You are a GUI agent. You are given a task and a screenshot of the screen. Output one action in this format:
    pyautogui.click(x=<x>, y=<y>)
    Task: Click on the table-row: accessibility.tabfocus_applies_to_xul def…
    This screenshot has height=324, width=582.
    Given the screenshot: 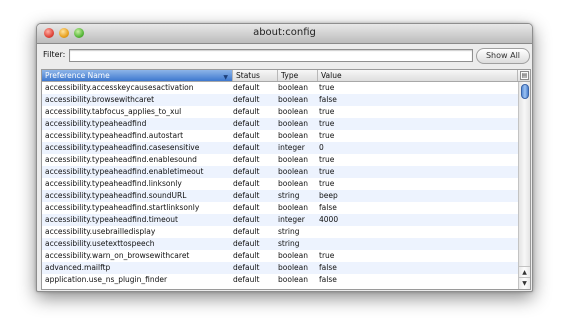 What is the action you would take?
    pyautogui.click(x=280, y=112)
    